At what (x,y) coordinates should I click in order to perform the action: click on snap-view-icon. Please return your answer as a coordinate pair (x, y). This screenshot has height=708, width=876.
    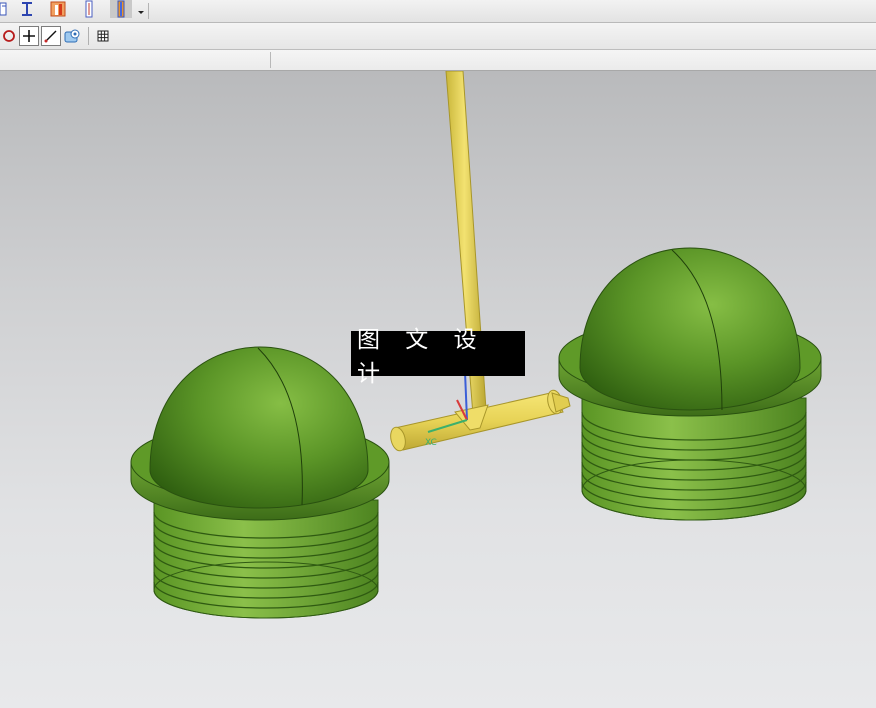
    Looking at the image, I should click on (73, 36).